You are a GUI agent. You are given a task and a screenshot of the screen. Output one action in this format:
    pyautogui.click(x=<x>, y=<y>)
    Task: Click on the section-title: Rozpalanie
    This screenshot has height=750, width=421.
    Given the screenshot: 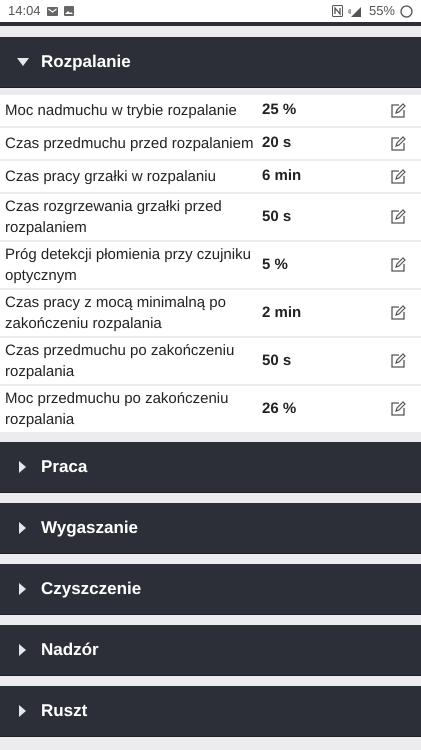 What is the action you would take?
    pyautogui.click(x=86, y=62)
    